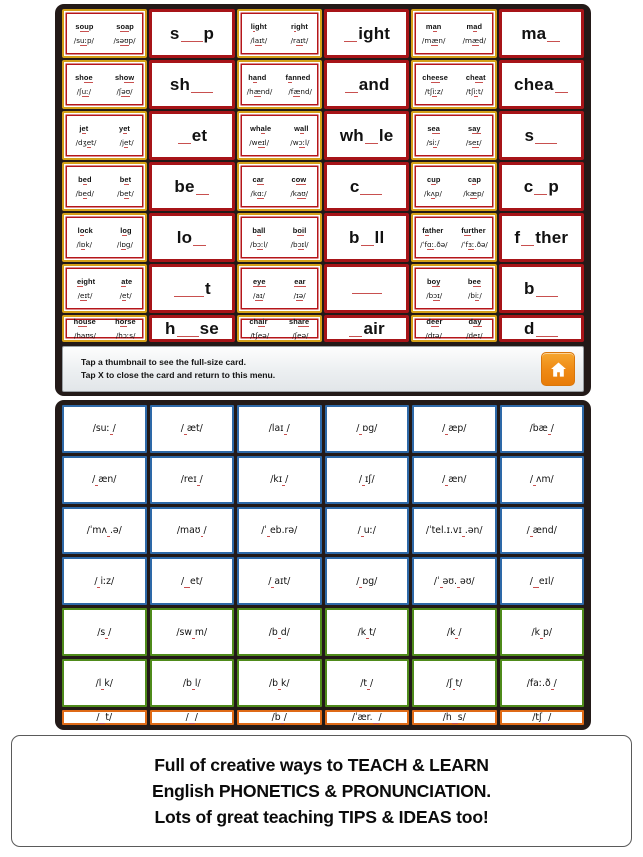 This screenshot has width=643, height=857. I want to click on phonetic-card: /b l/, so click(191, 683).